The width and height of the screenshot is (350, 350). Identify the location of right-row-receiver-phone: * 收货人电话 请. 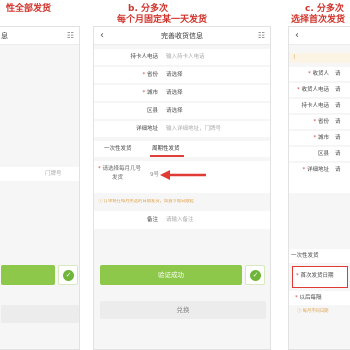
(319, 90).